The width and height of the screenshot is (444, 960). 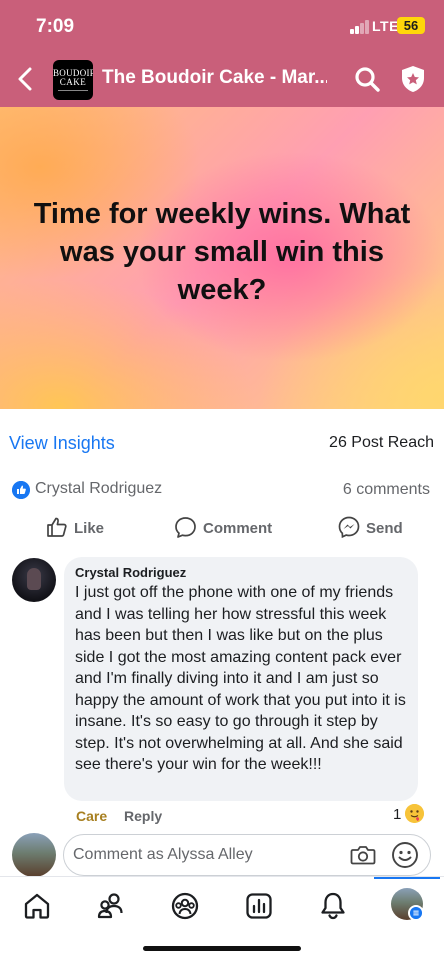 What do you see at coordinates (26, 79) in the screenshot?
I see `back-arrow-icon` at bounding box center [26, 79].